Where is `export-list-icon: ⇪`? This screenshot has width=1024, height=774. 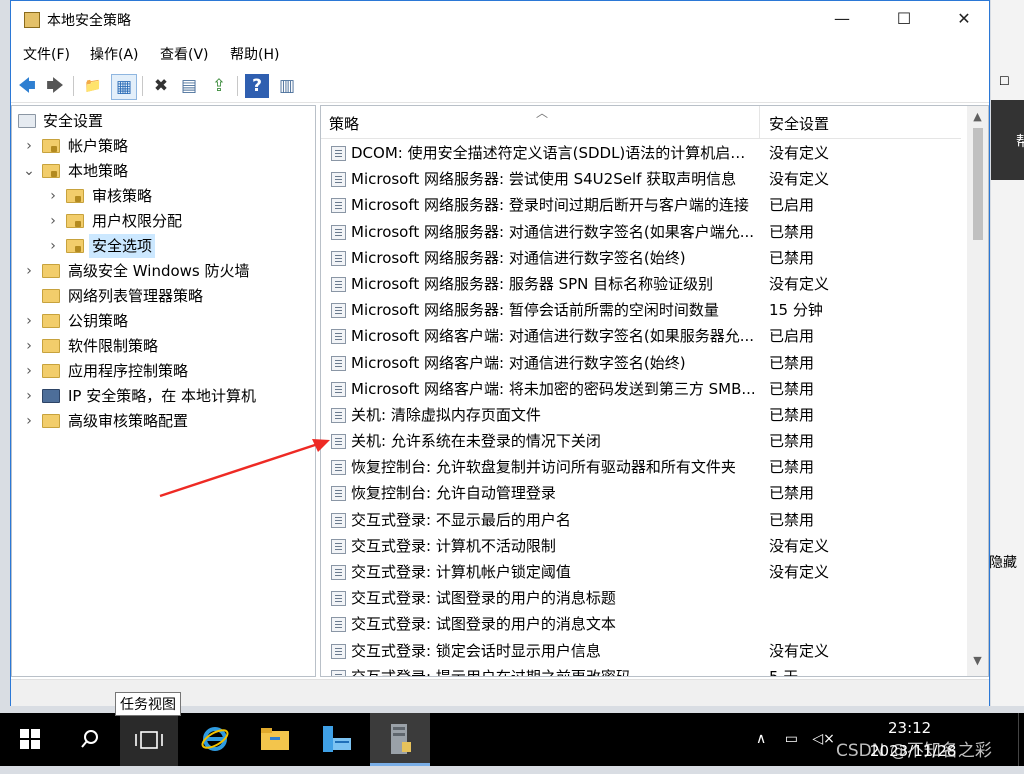
export-list-icon: ⇪ is located at coordinates (219, 86).